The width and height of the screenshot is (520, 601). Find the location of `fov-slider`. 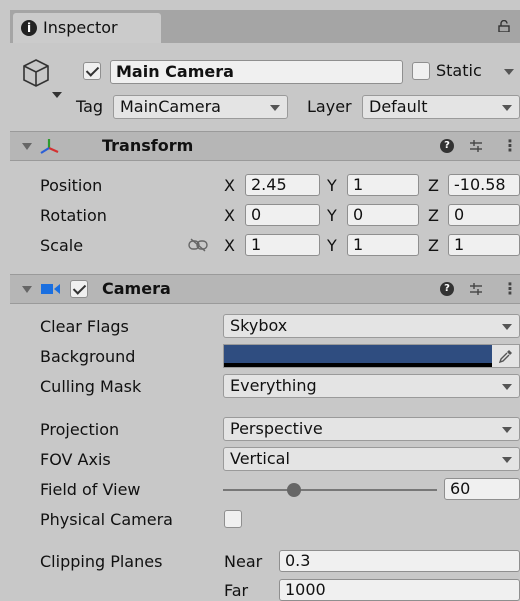

fov-slider is located at coordinates (330, 490).